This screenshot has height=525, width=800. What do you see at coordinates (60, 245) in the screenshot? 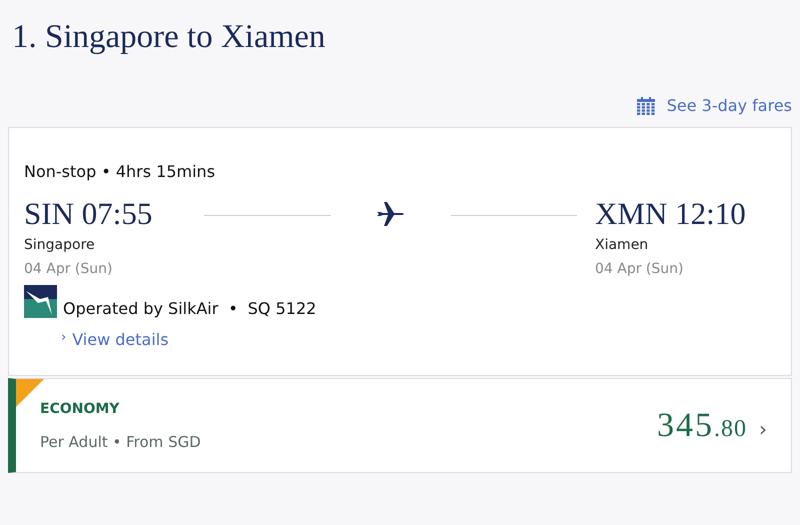
I see `departure-city: Singapore` at bounding box center [60, 245].